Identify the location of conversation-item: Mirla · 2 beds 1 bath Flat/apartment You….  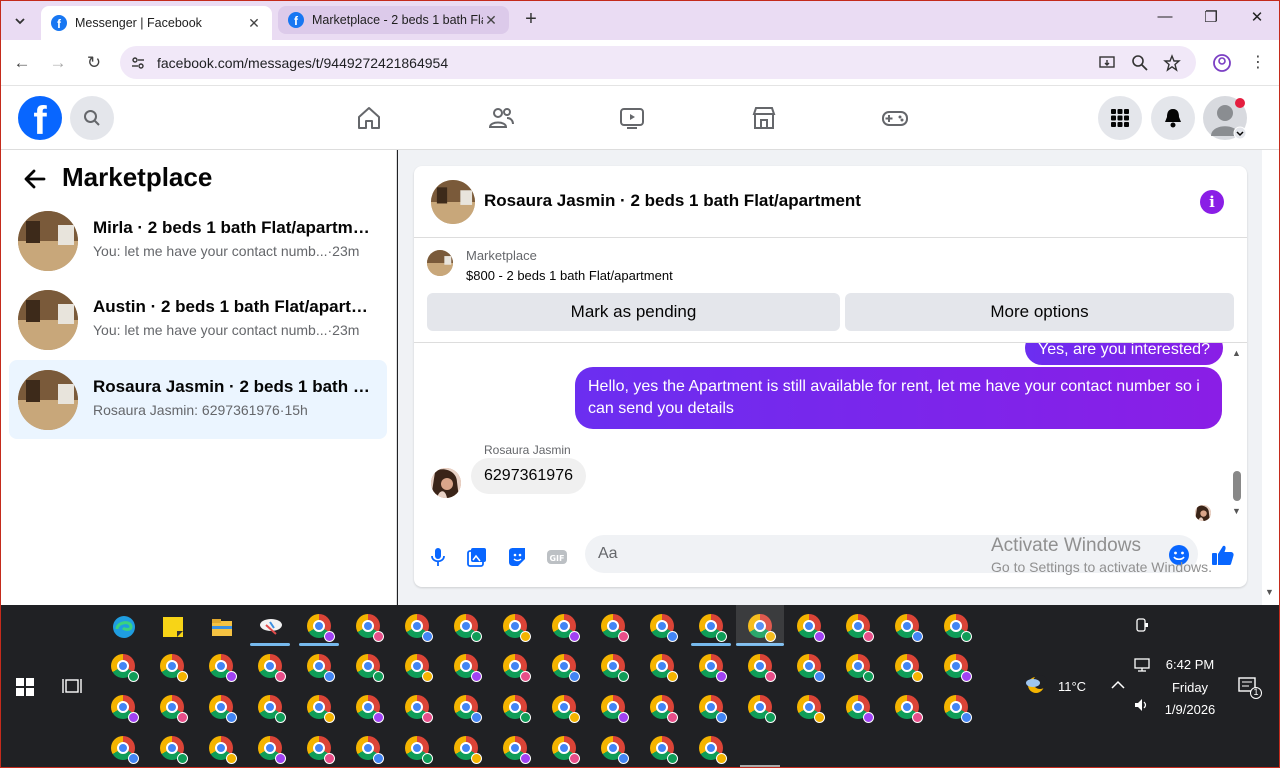
(198, 240).